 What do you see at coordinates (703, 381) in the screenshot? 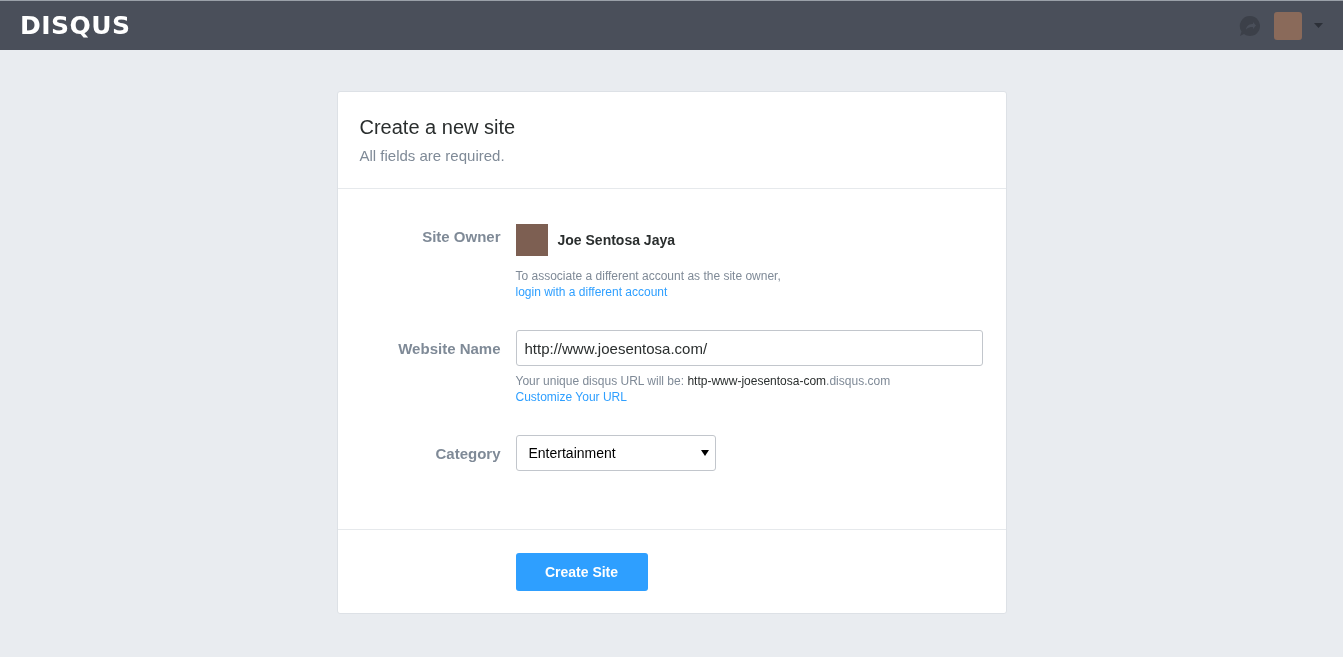
I see `hint-text: Your unique disqus URL will be: http-www-joesentosa-com.disqus.com` at bounding box center [703, 381].